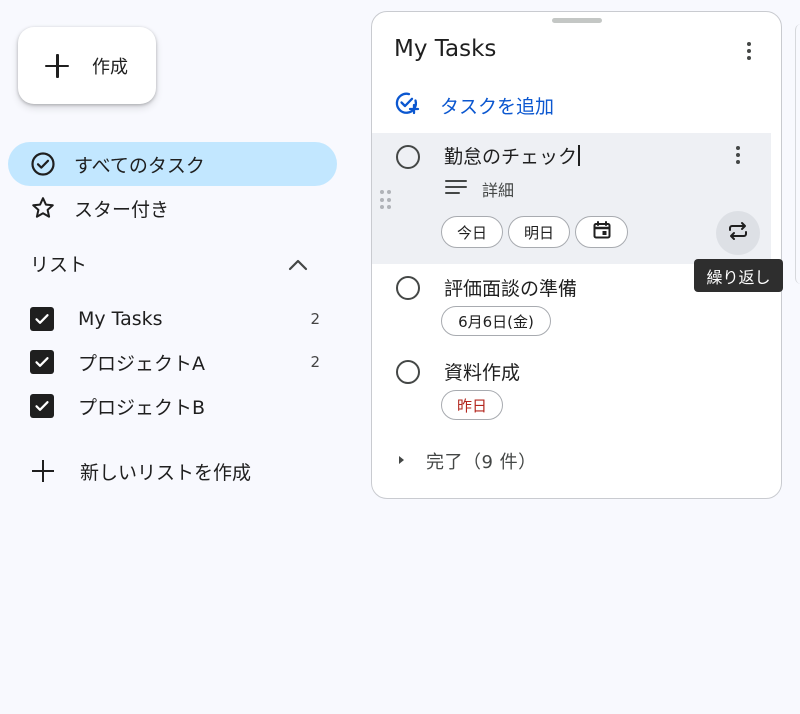  Describe the element at coordinates (139, 165) in the screenshot. I see `nav-all-tasks-label: すべてのタスク` at that location.